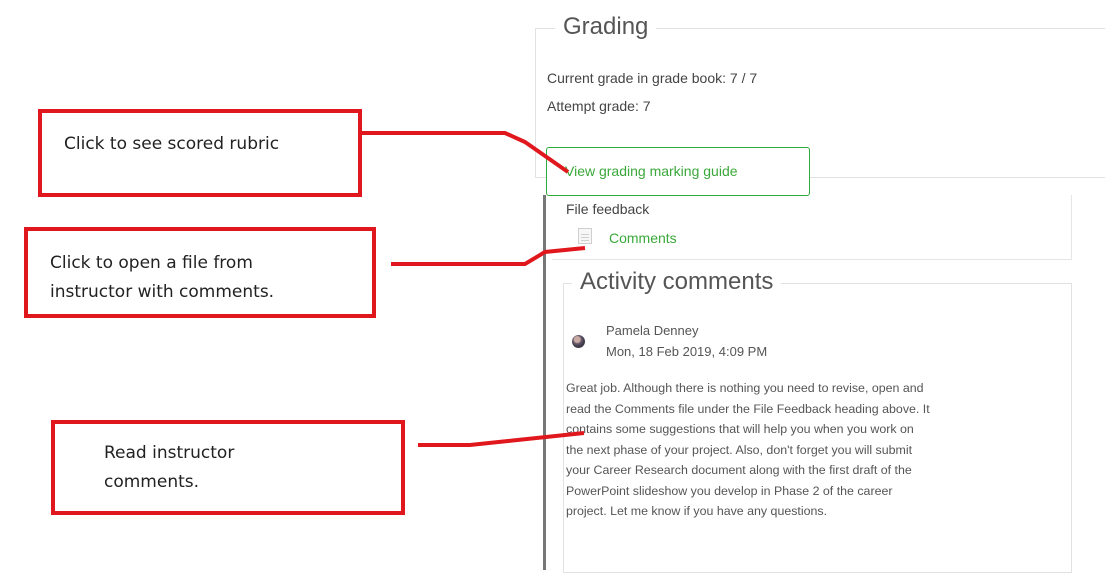 The width and height of the screenshot is (1105, 573). Describe the element at coordinates (228, 467) in the screenshot. I see `comments-callout: Read instructor comments.` at that location.